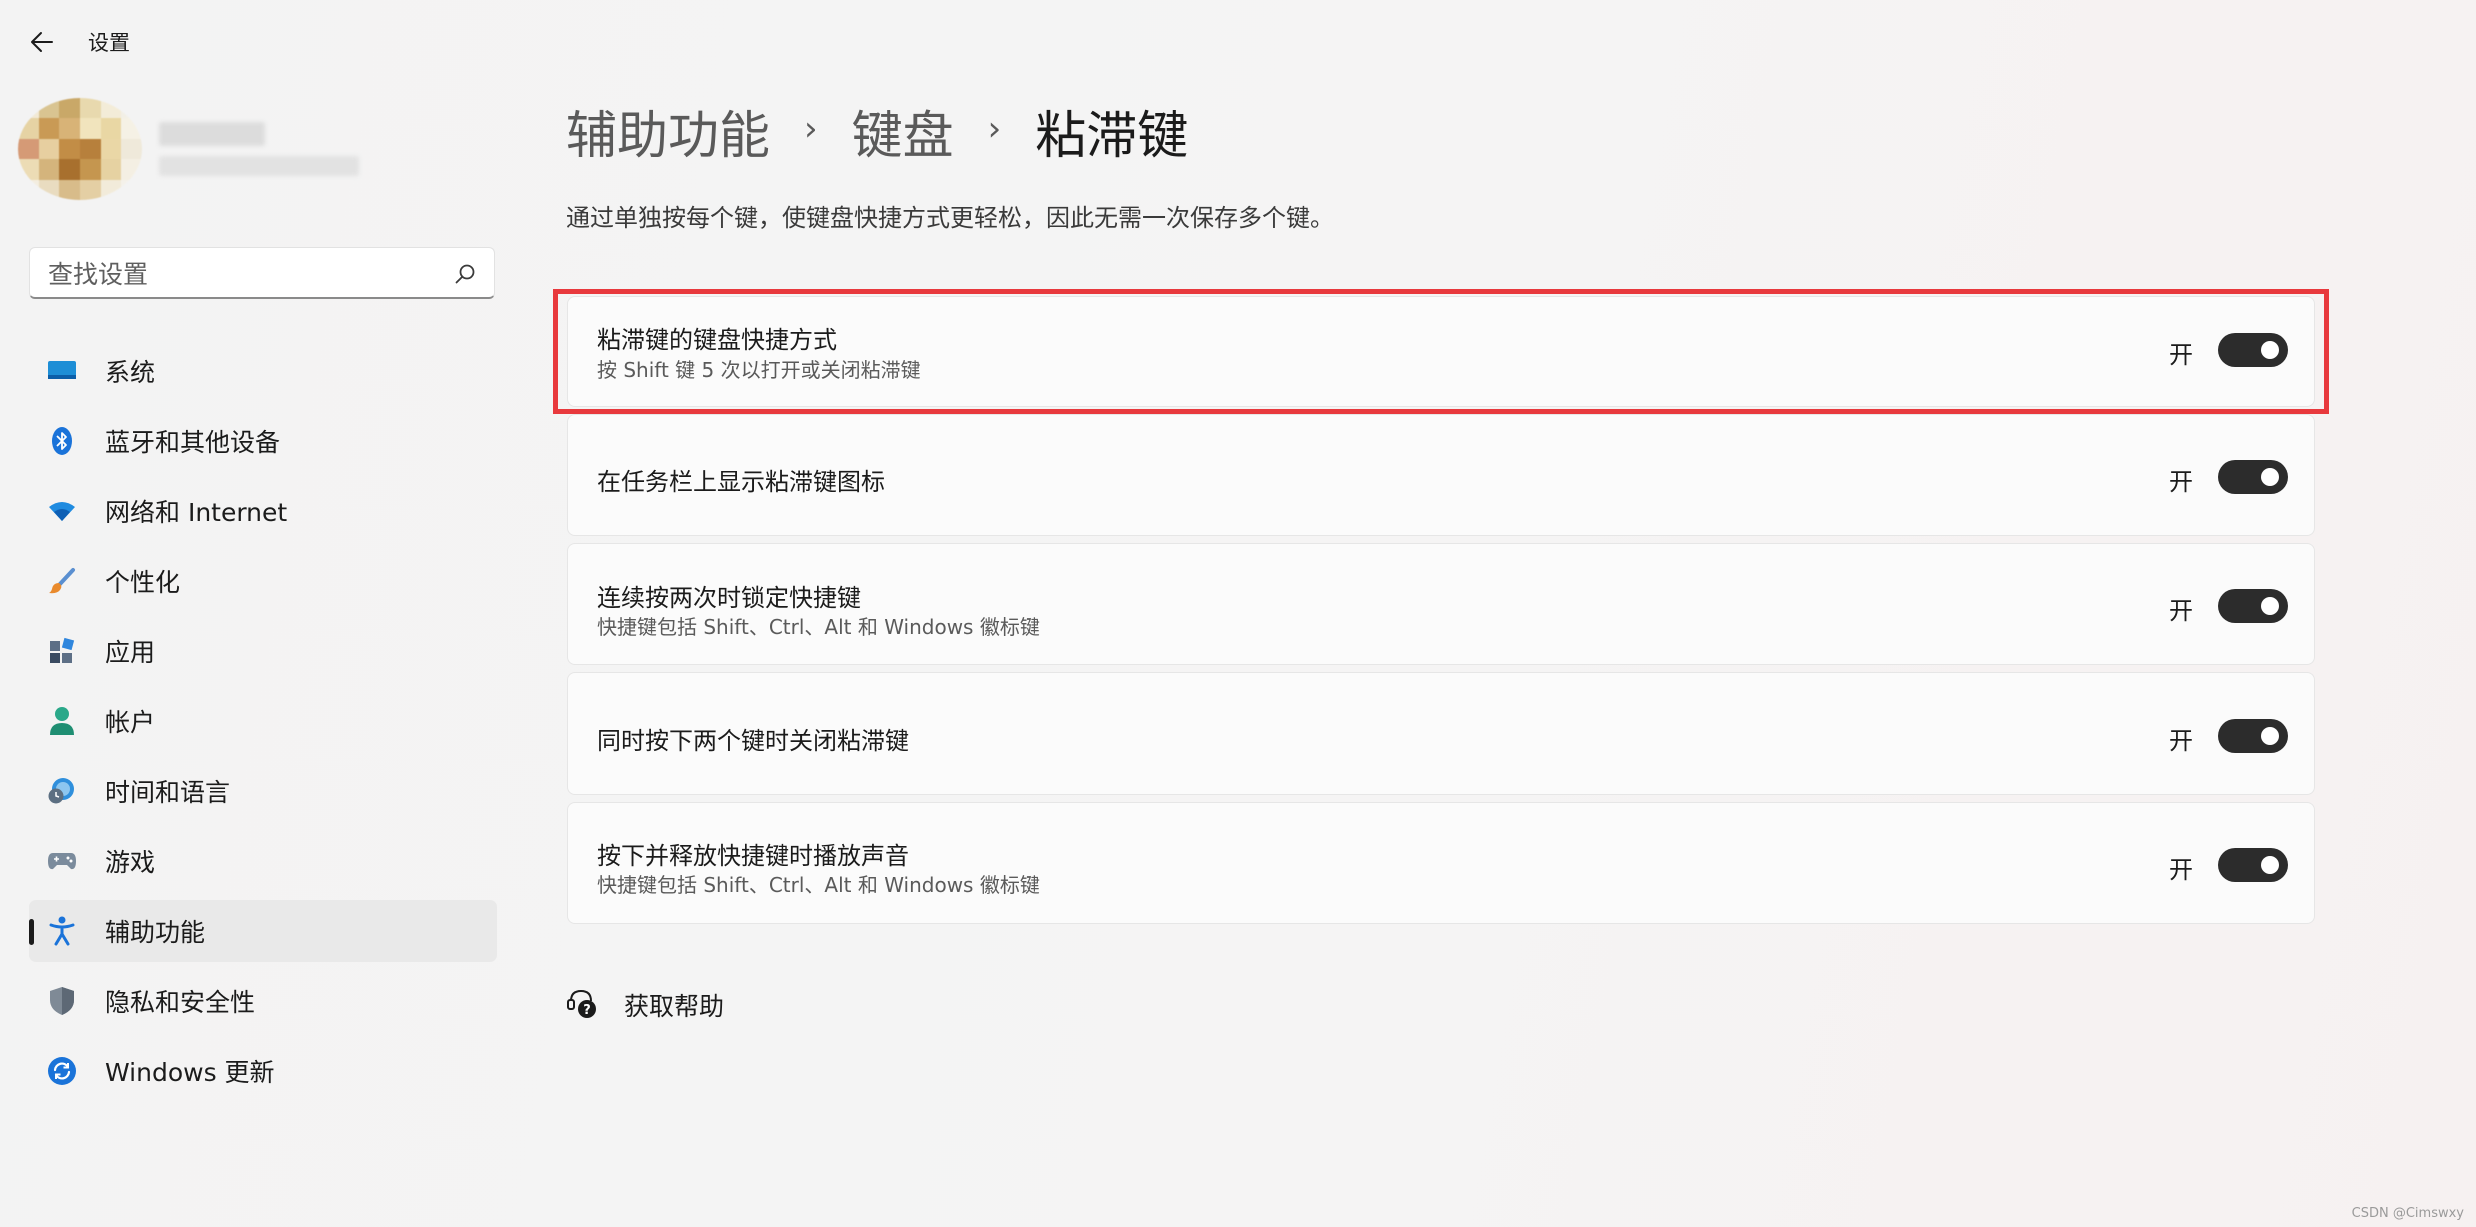 The width and height of the screenshot is (2476, 1227). Describe the element at coordinates (1441, 351) in the screenshot. I see `highlight-annotation-box` at that location.